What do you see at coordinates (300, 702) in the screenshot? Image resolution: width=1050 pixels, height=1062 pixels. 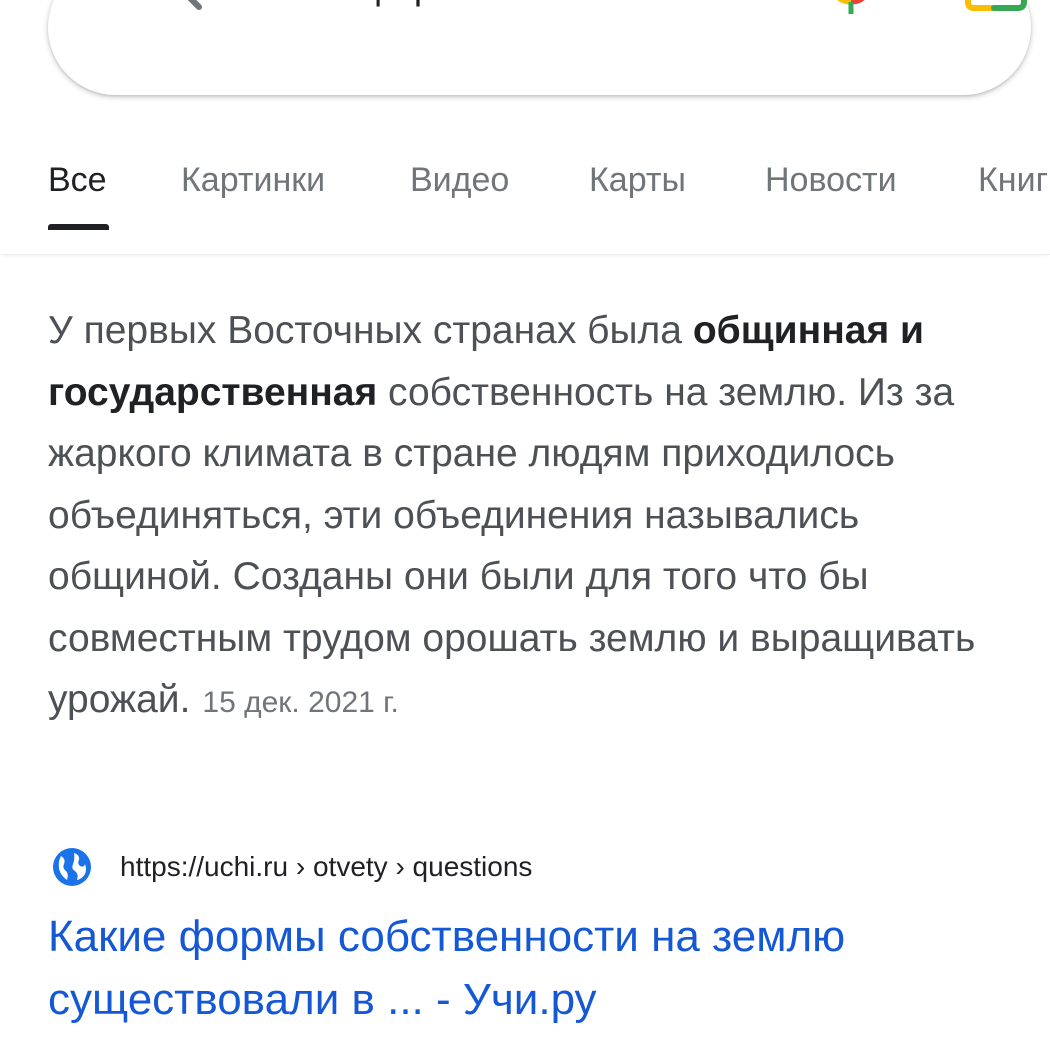 I see `snippet-date: 15 дек. 2021 г.` at bounding box center [300, 702].